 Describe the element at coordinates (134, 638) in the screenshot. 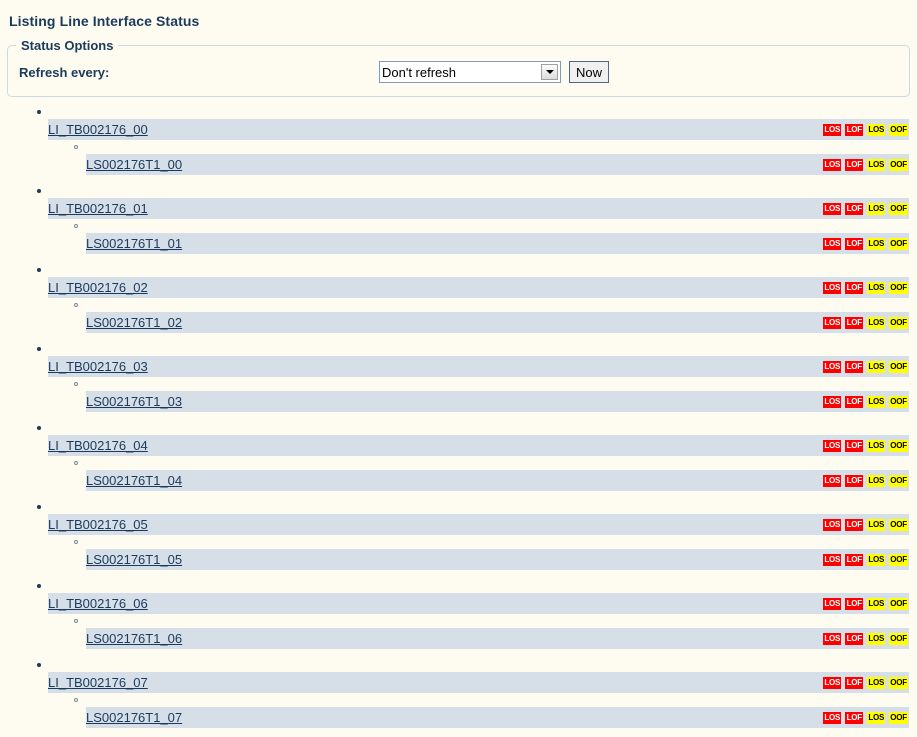

I see `sub-interface-link: LS002176T1_06` at that location.